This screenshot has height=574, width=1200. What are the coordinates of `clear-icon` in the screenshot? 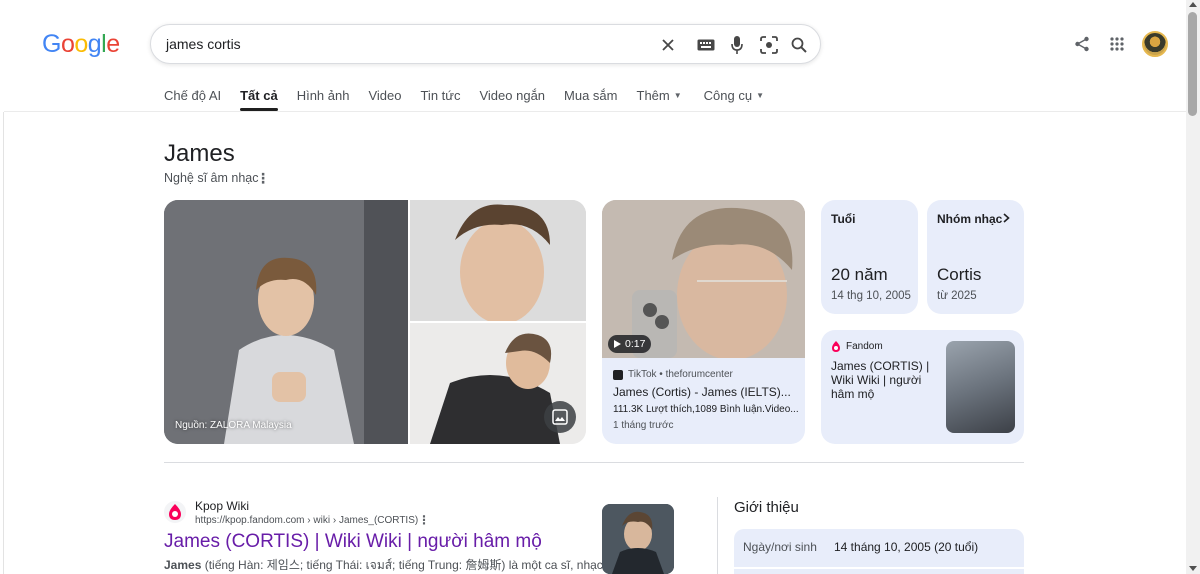 It's located at (668, 45).